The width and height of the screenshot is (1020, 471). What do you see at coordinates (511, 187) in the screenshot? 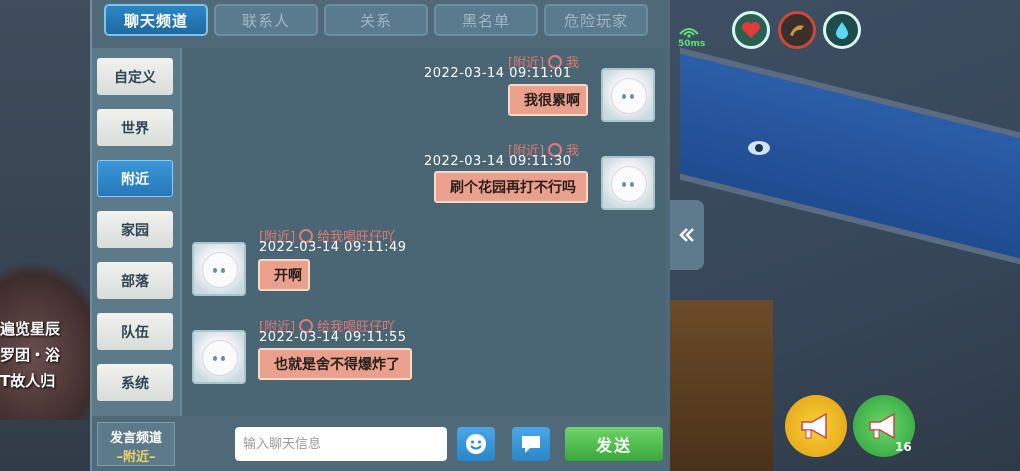
I see `message-bubble: 刷个花园再打不行吗` at bounding box center [511, 187].